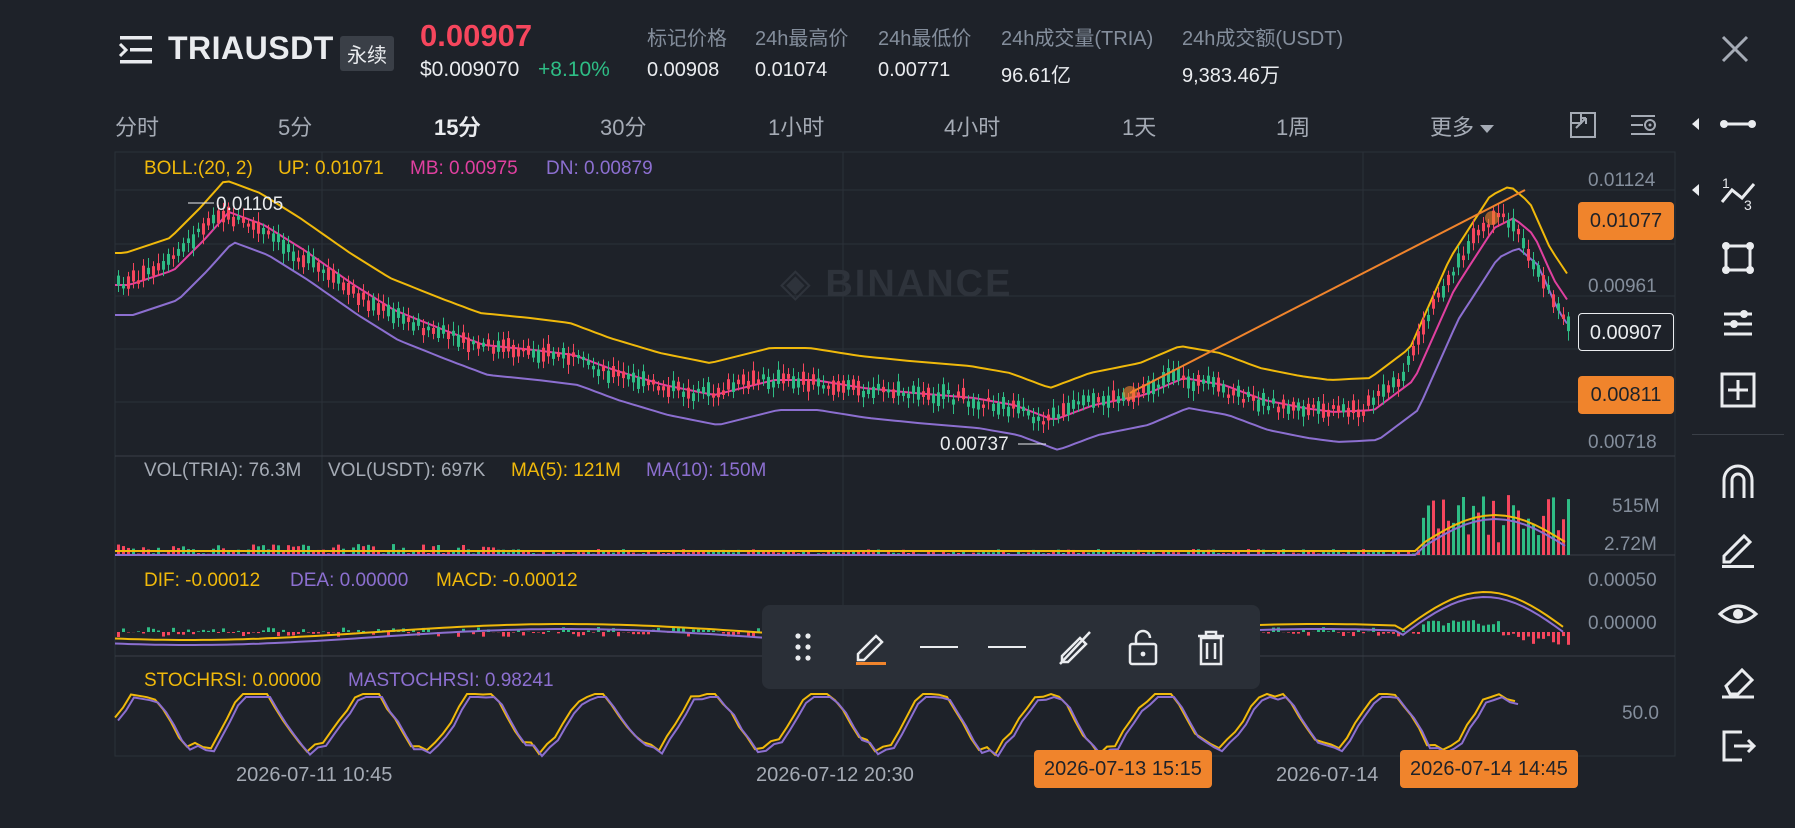  Describe the element at coordinates (1738, 192) in the screenshot. I see `fibonacci-tool-icon: 1 3` at that location.